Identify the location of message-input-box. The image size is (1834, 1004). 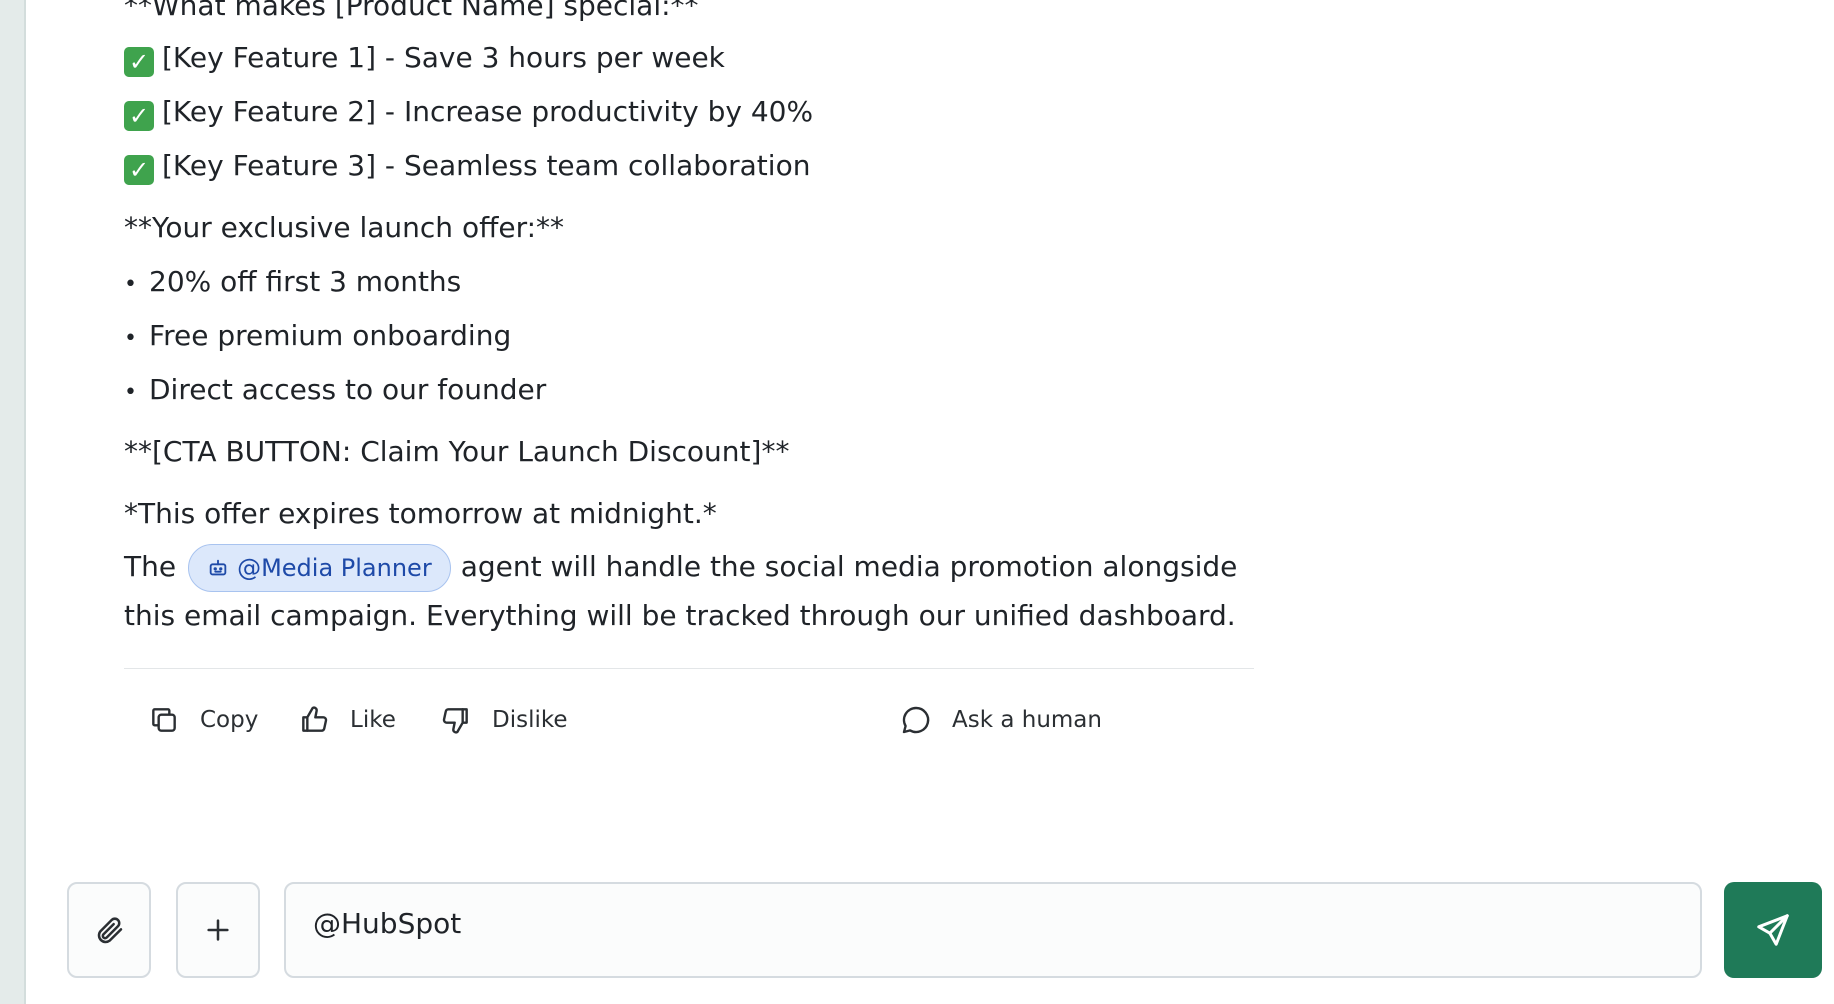
(993, 930).